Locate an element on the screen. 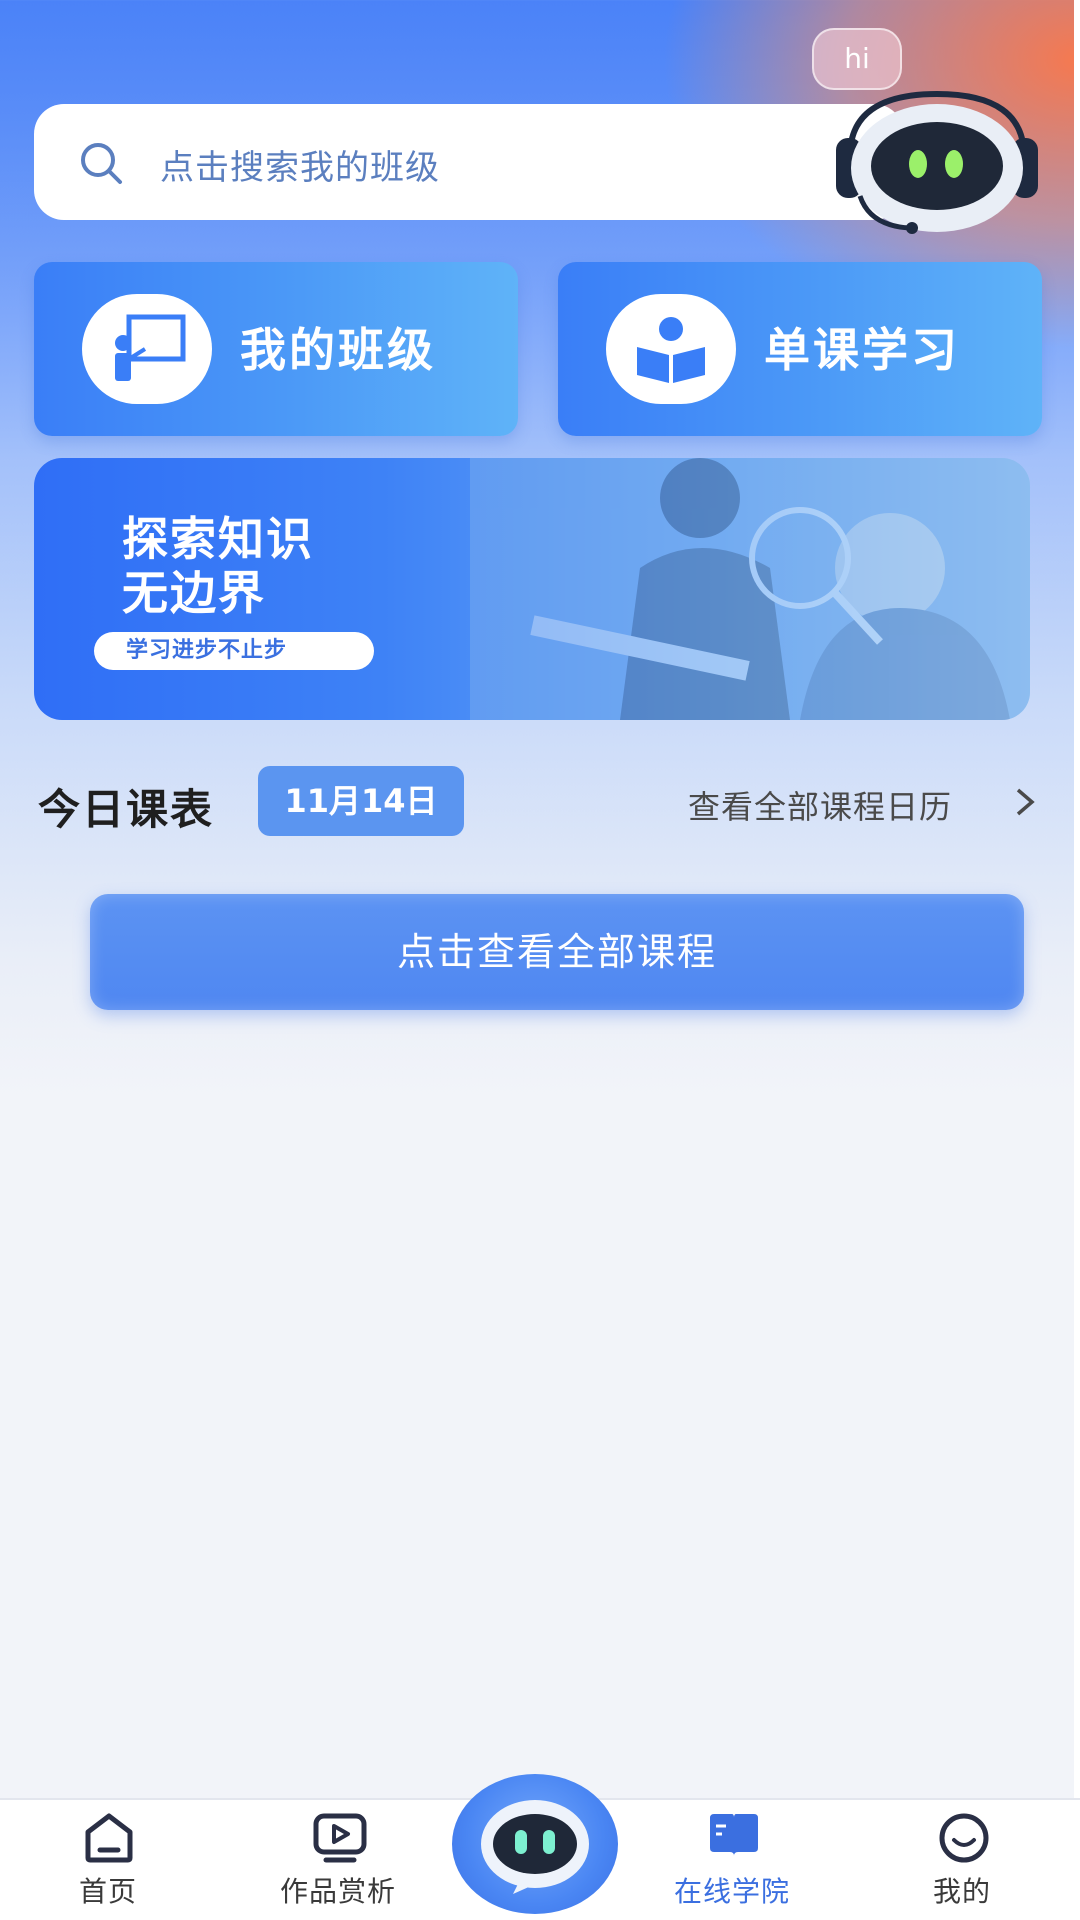 This screenshot has width=1080, height=1920. single-lesson-label: 单课学习 is located at coordinates (862, 350).